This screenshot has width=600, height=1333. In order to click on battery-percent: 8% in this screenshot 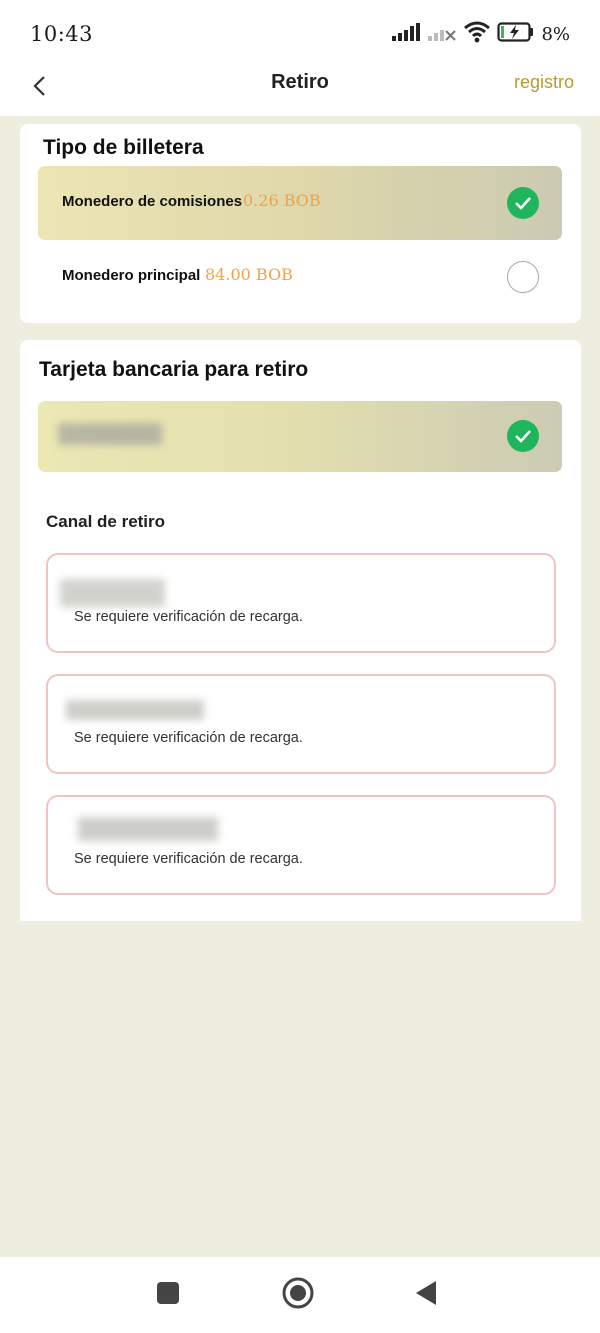, I will do `click(555, 34)`.